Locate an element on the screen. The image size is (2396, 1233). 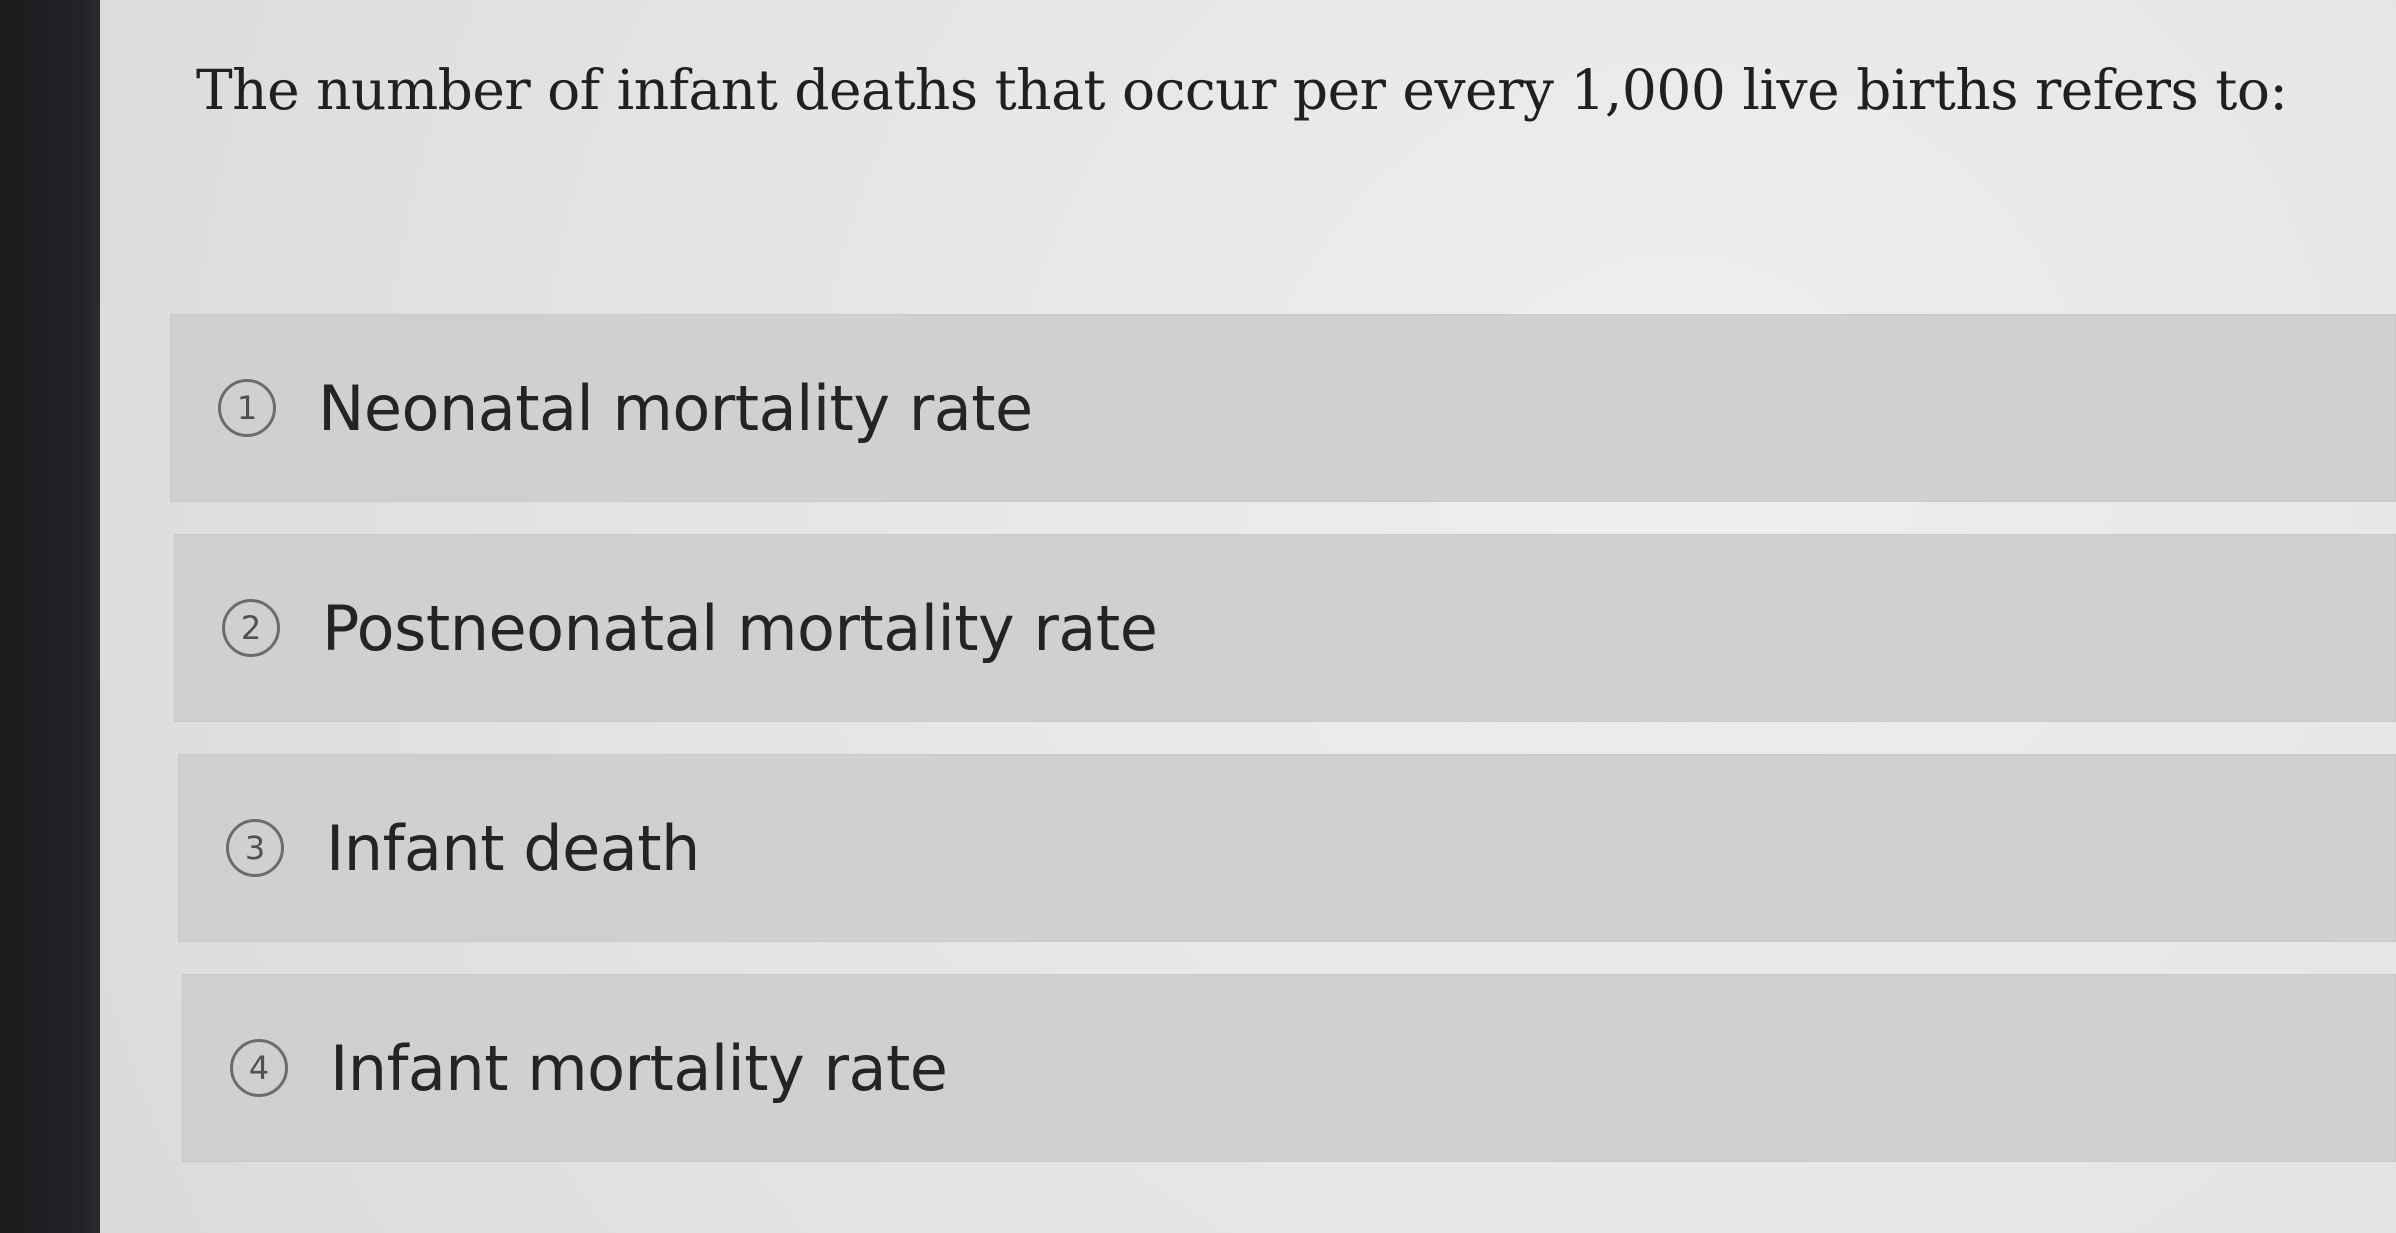
option-number-badge: 1 is located at coordinates (247, 408).